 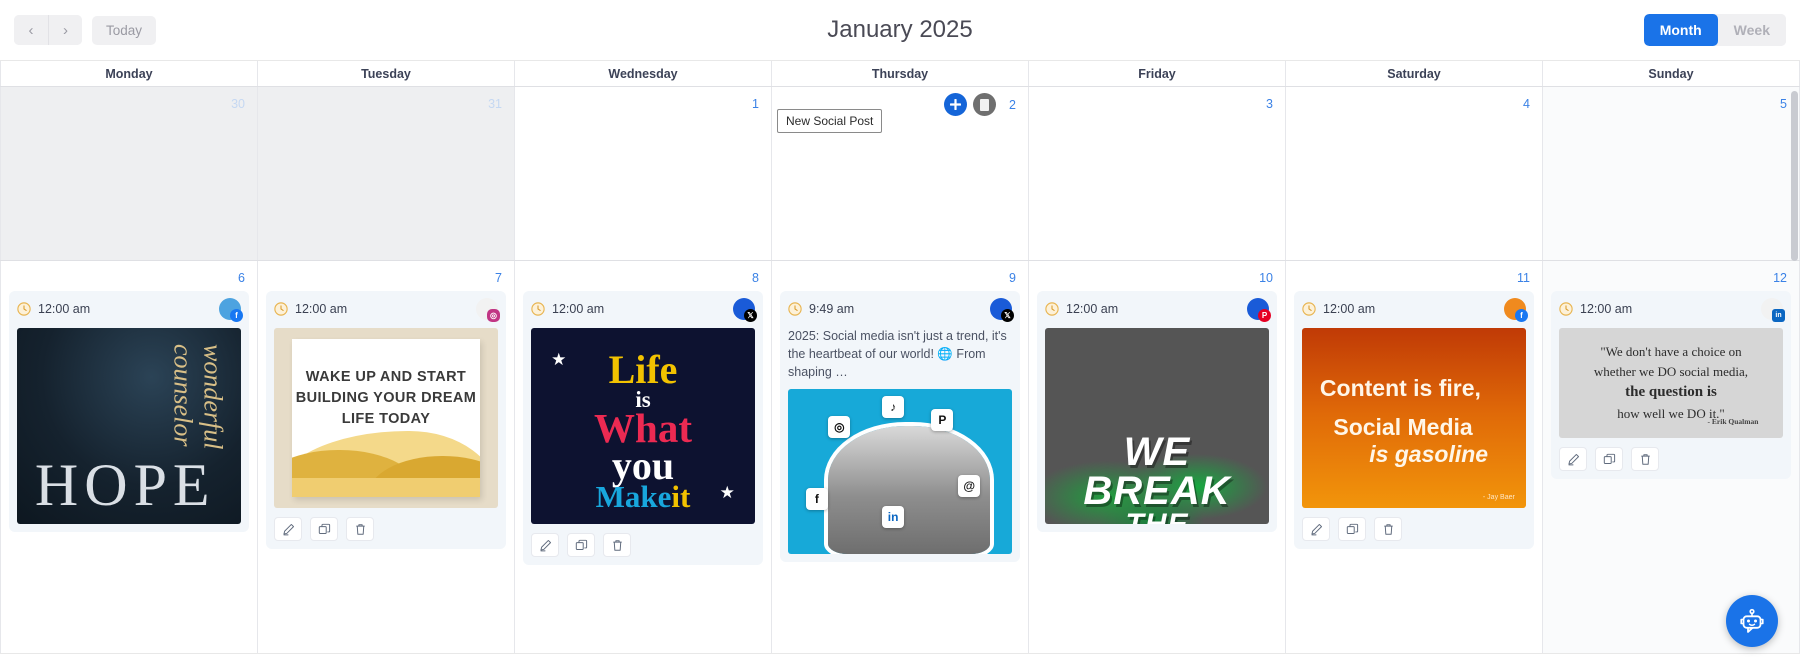 I want to click on new-note-button, so click(x=984, y=104).